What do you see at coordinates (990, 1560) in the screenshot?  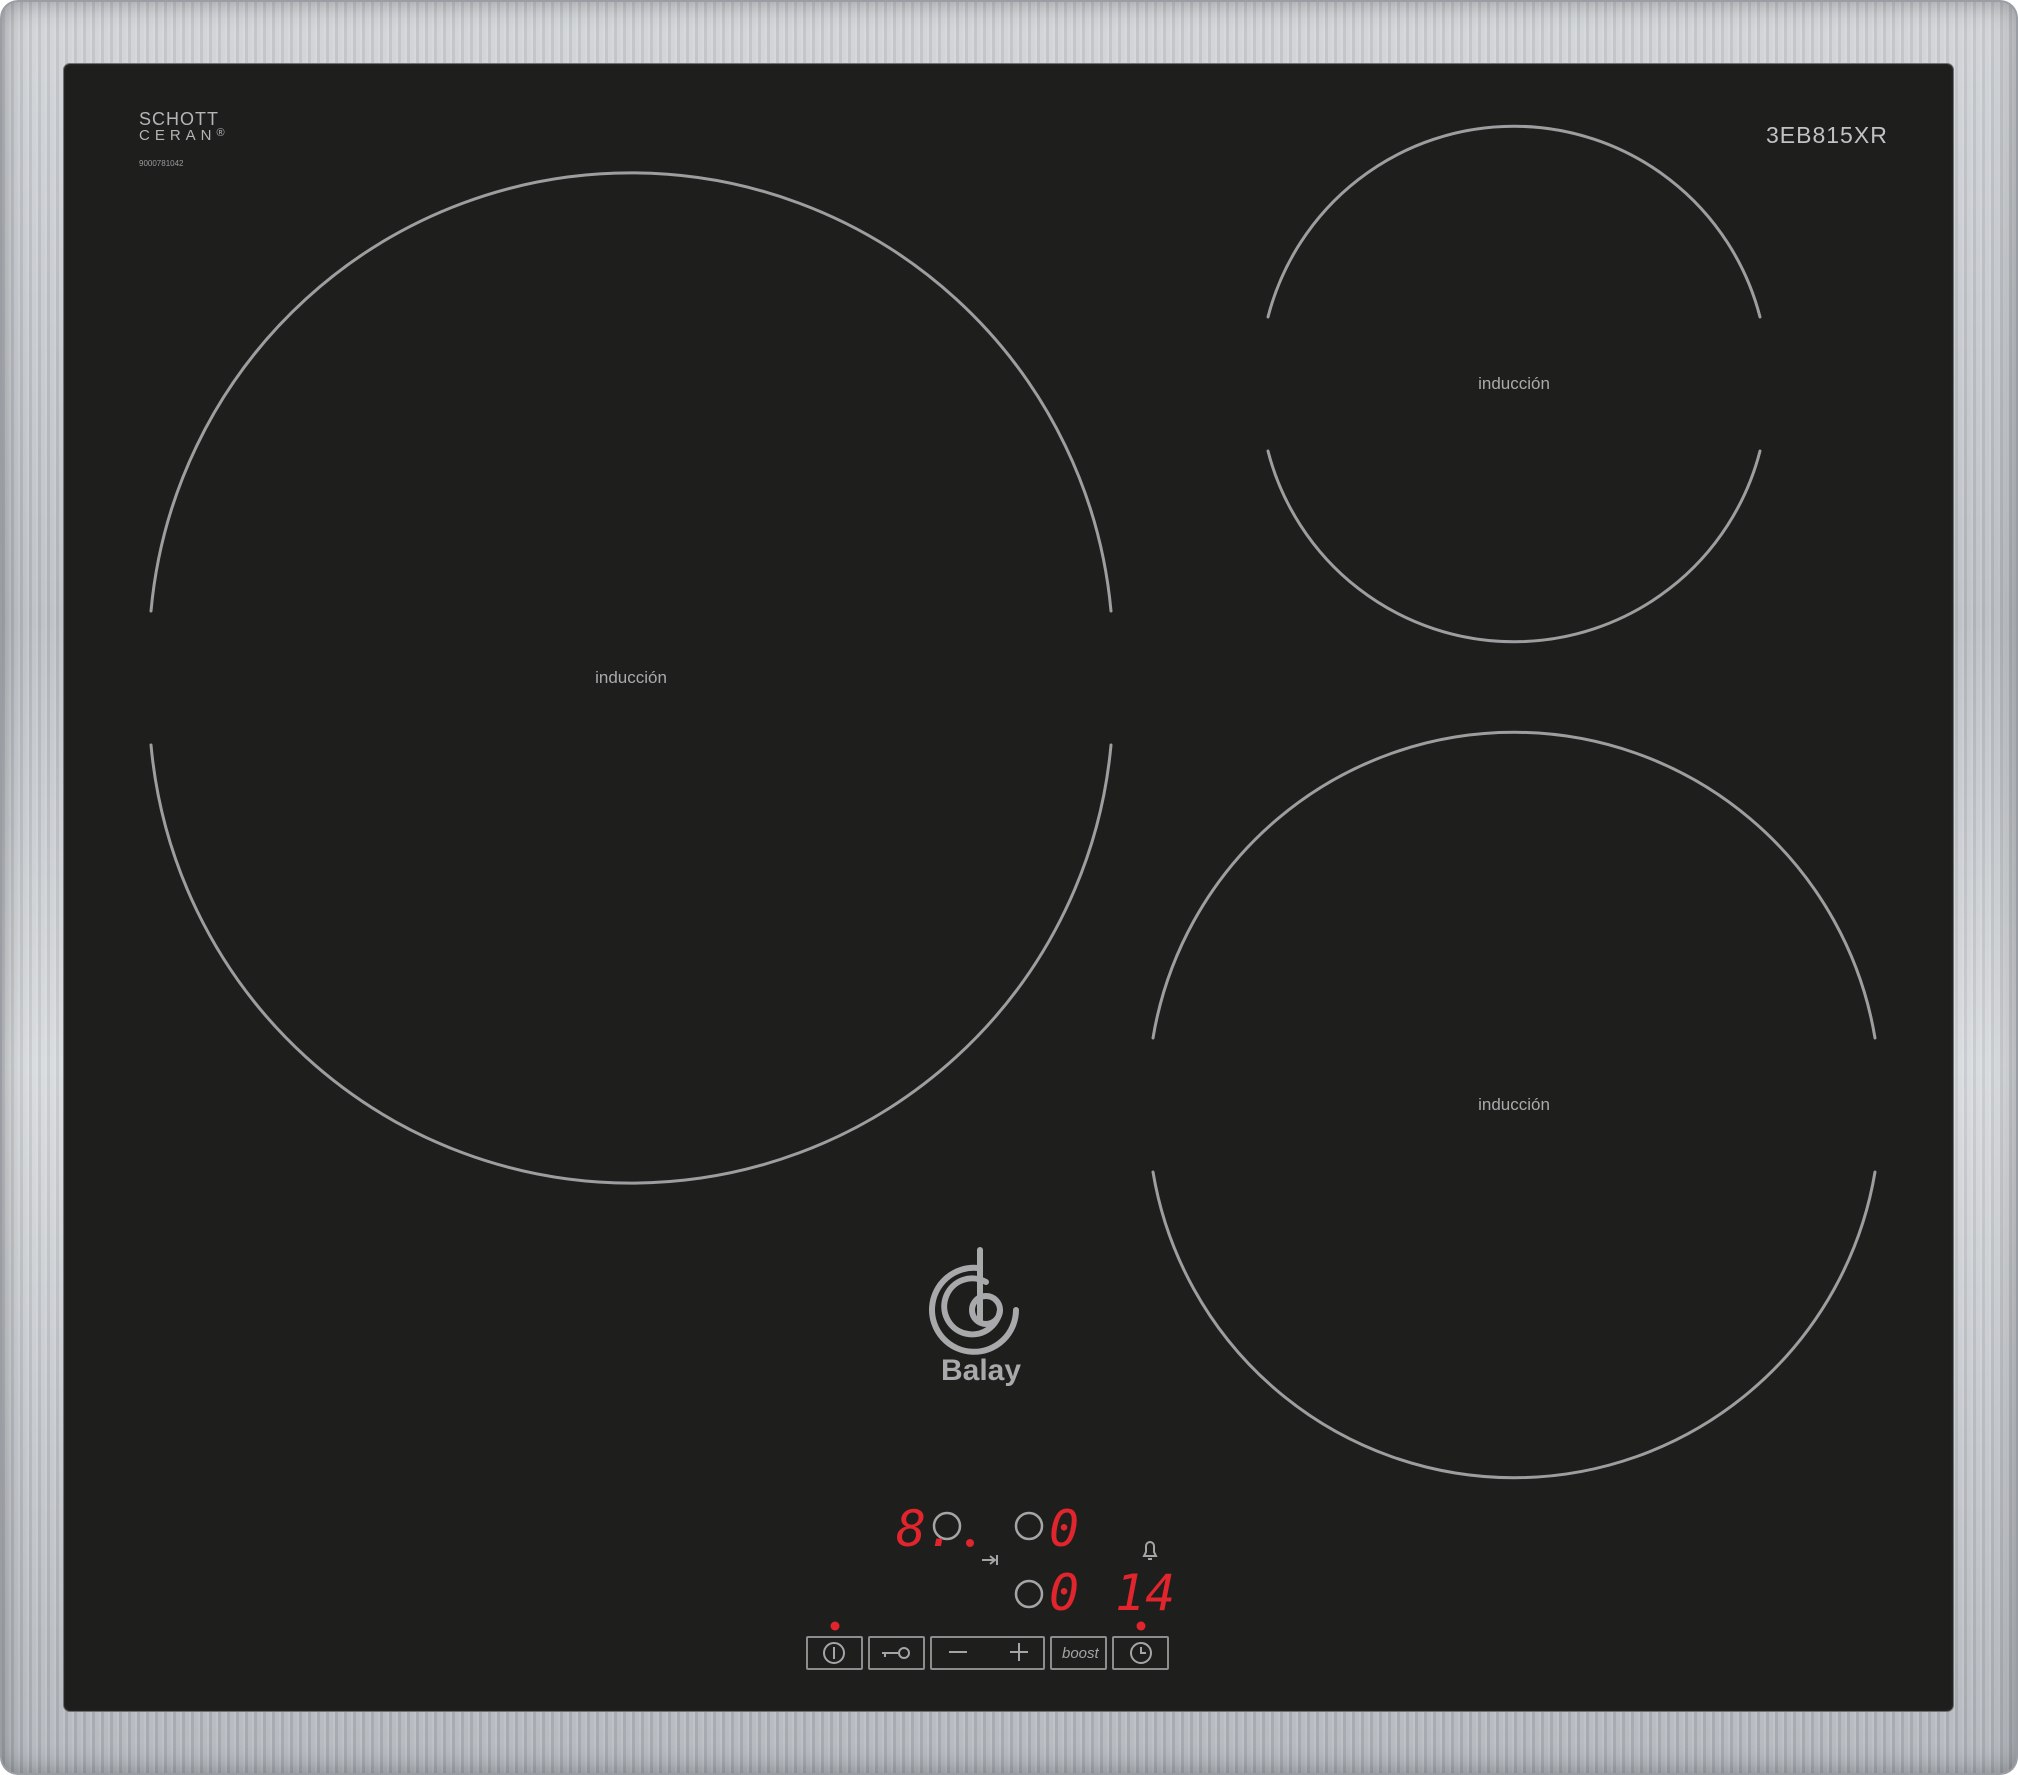 I see `pin-arrow-icon` at bounding box center [990, 1560].